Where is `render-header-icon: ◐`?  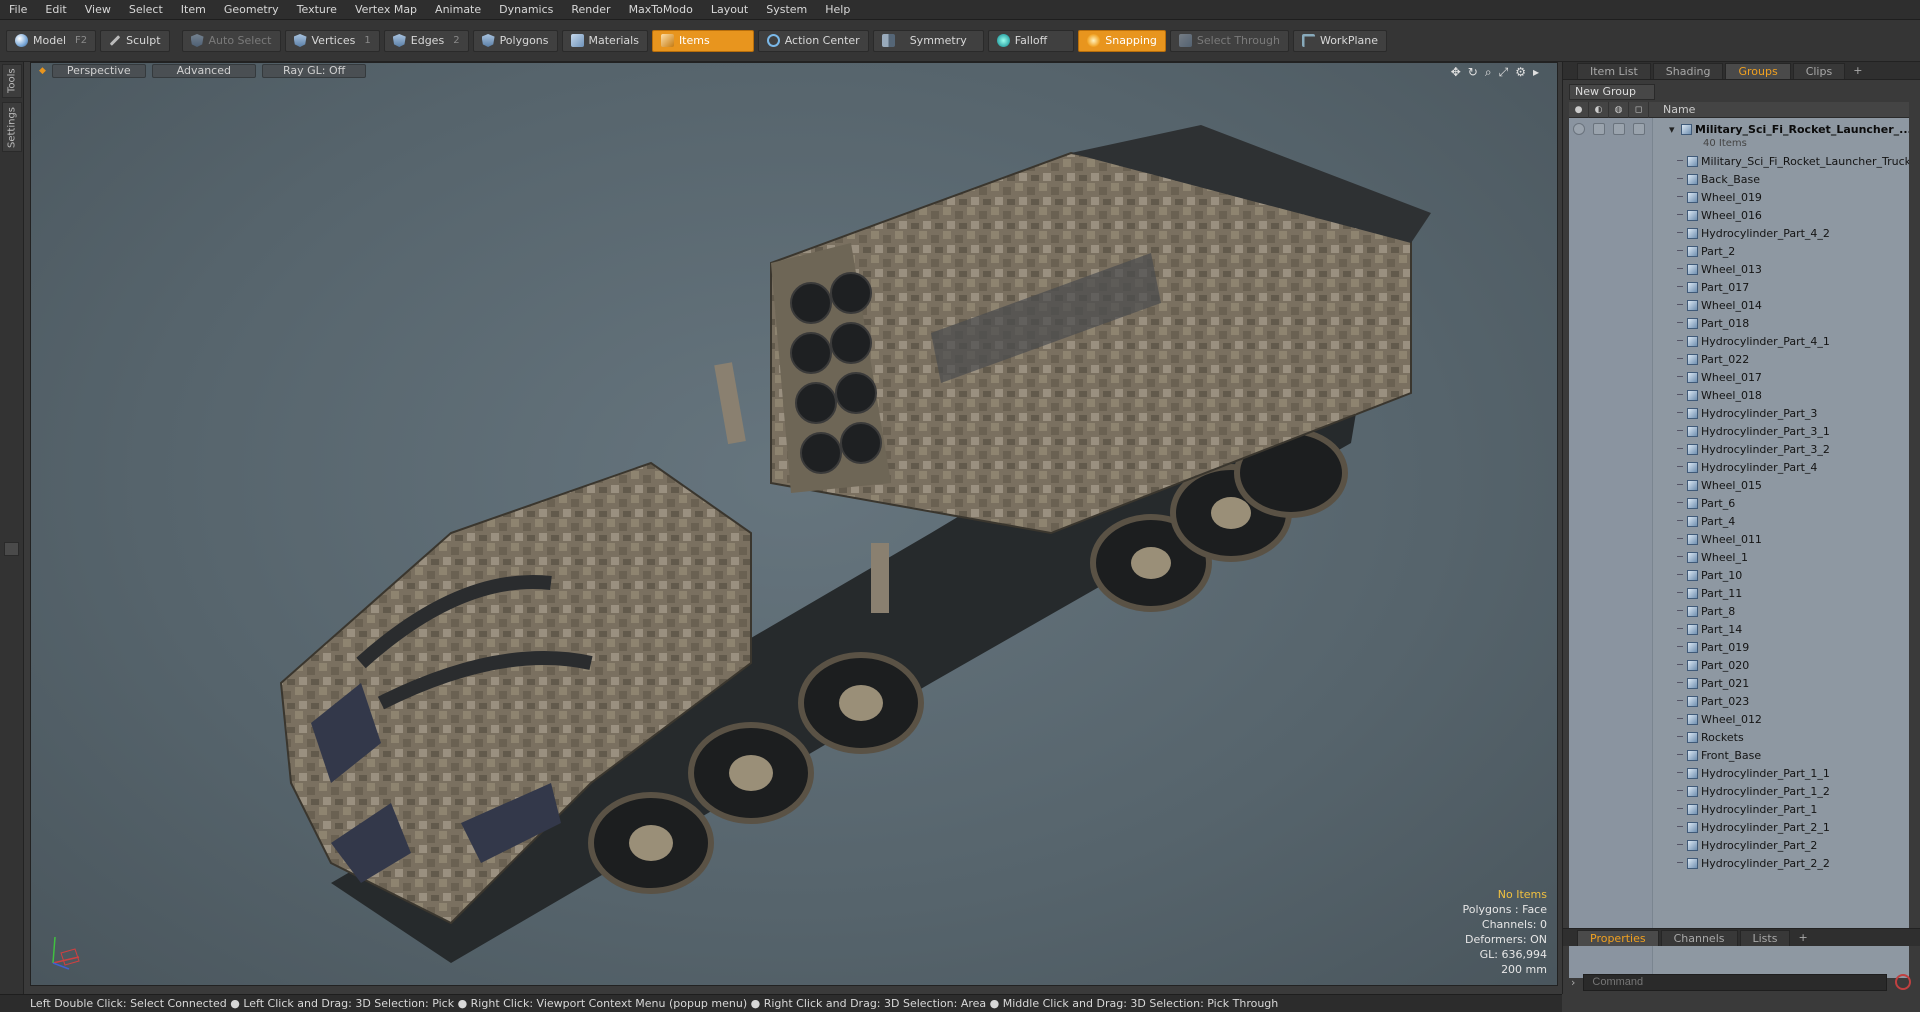
render-header-icon: ◐ is located at coordinates (1599, 109).